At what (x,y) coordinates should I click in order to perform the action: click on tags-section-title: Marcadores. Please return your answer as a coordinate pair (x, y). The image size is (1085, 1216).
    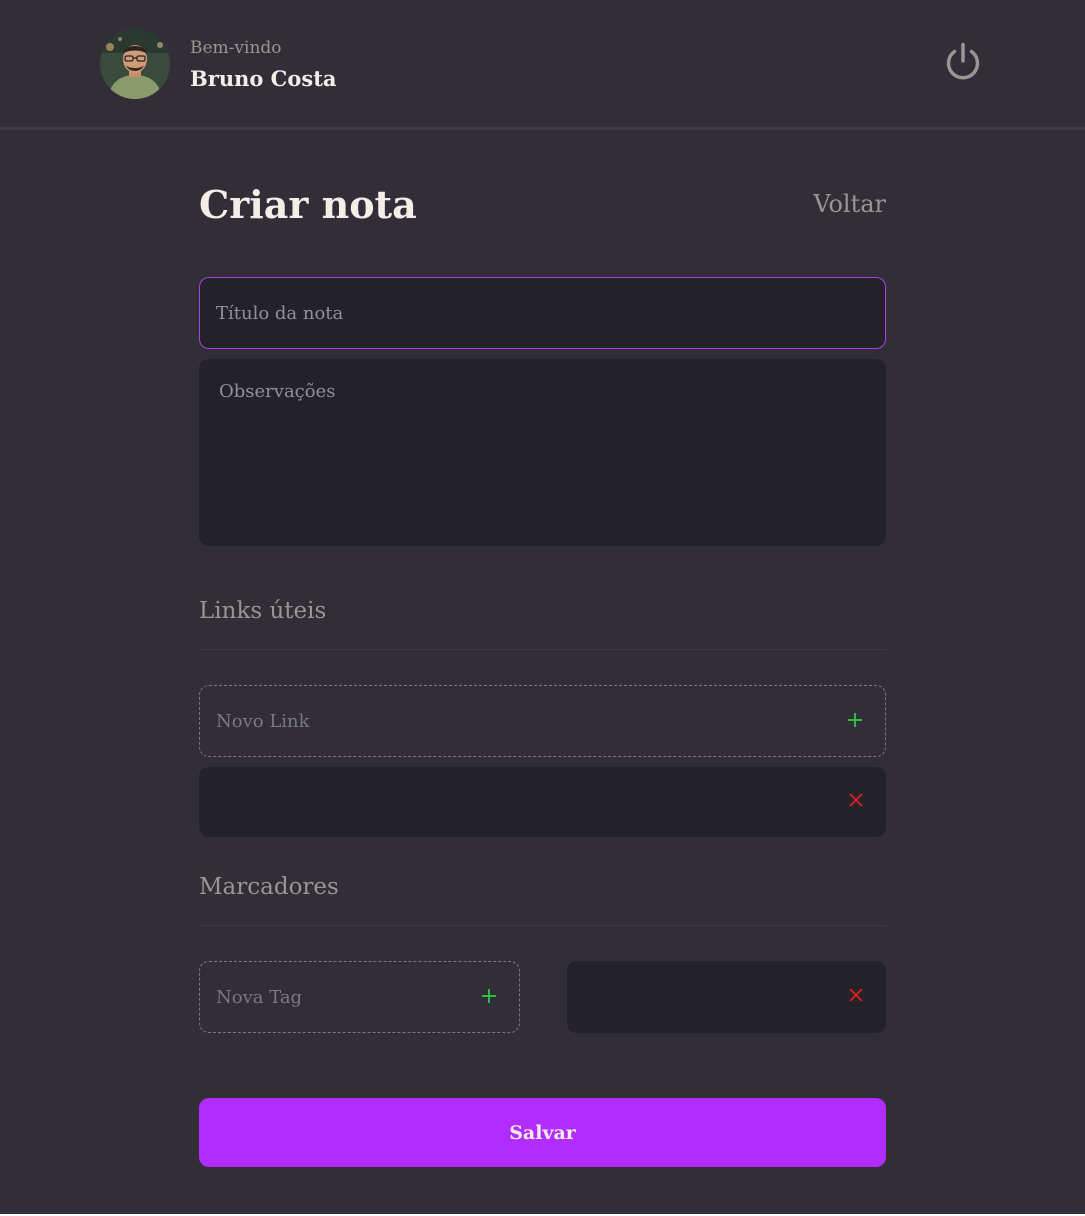
    Looking at the image, I should click on (269, 887).